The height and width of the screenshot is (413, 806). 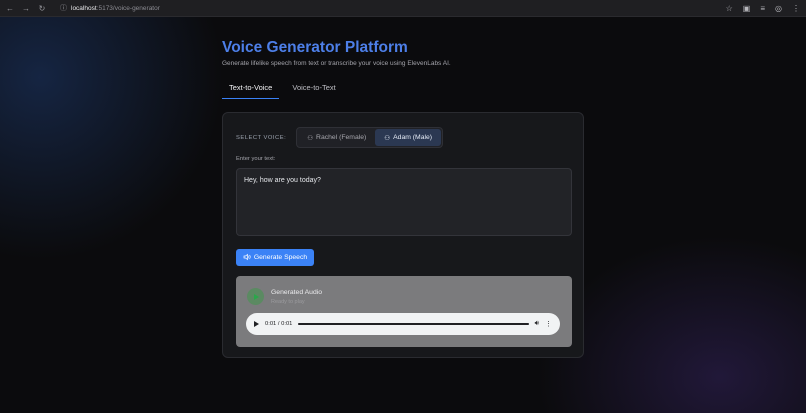 What do you see at coordinates (297, 292) in the screenshot?
I see `audio-title: Generated Audio` at bounding box center [297, 292].